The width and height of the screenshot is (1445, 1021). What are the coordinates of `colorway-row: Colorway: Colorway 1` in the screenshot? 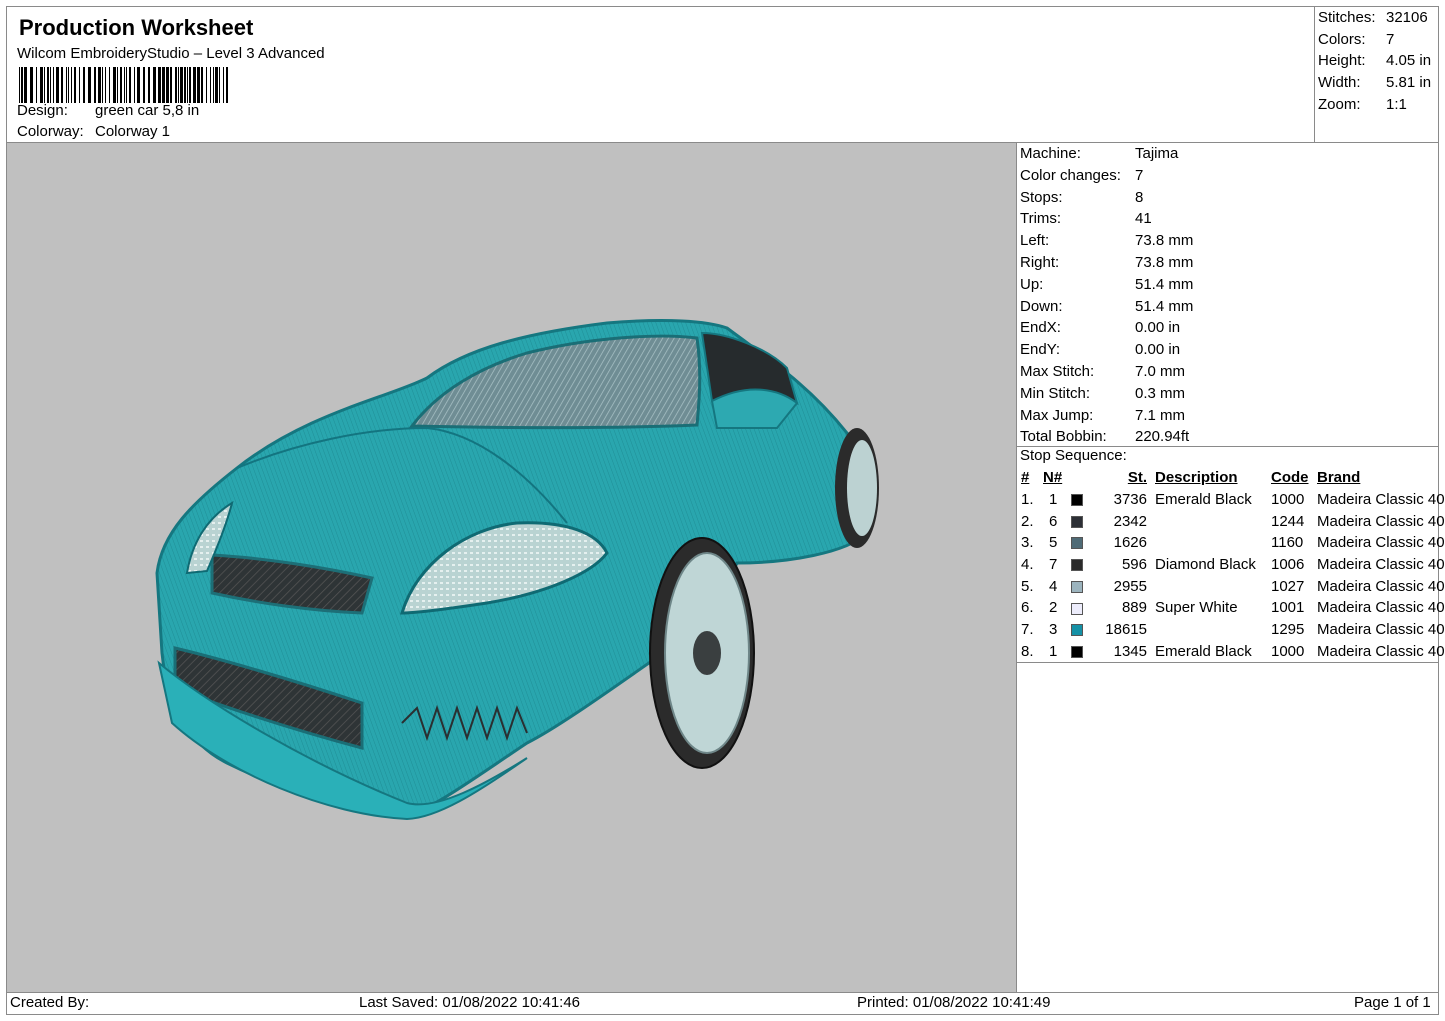 It's located at (93, 131).